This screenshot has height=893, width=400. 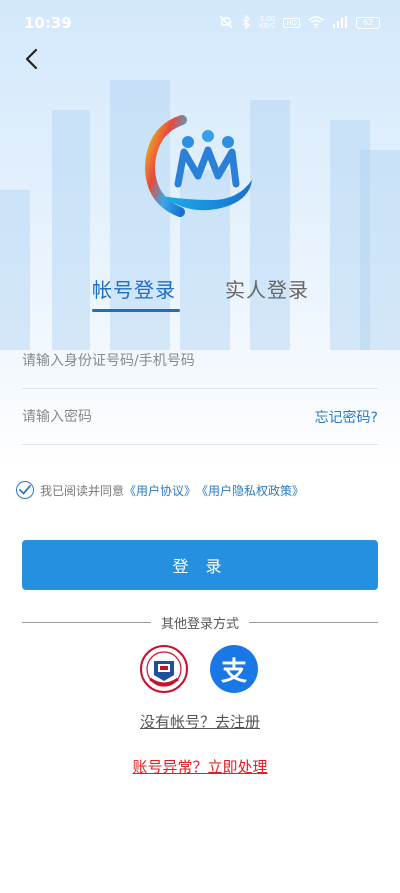 I want to click on alipay-login-button: 支, so click(x=234, y=669).